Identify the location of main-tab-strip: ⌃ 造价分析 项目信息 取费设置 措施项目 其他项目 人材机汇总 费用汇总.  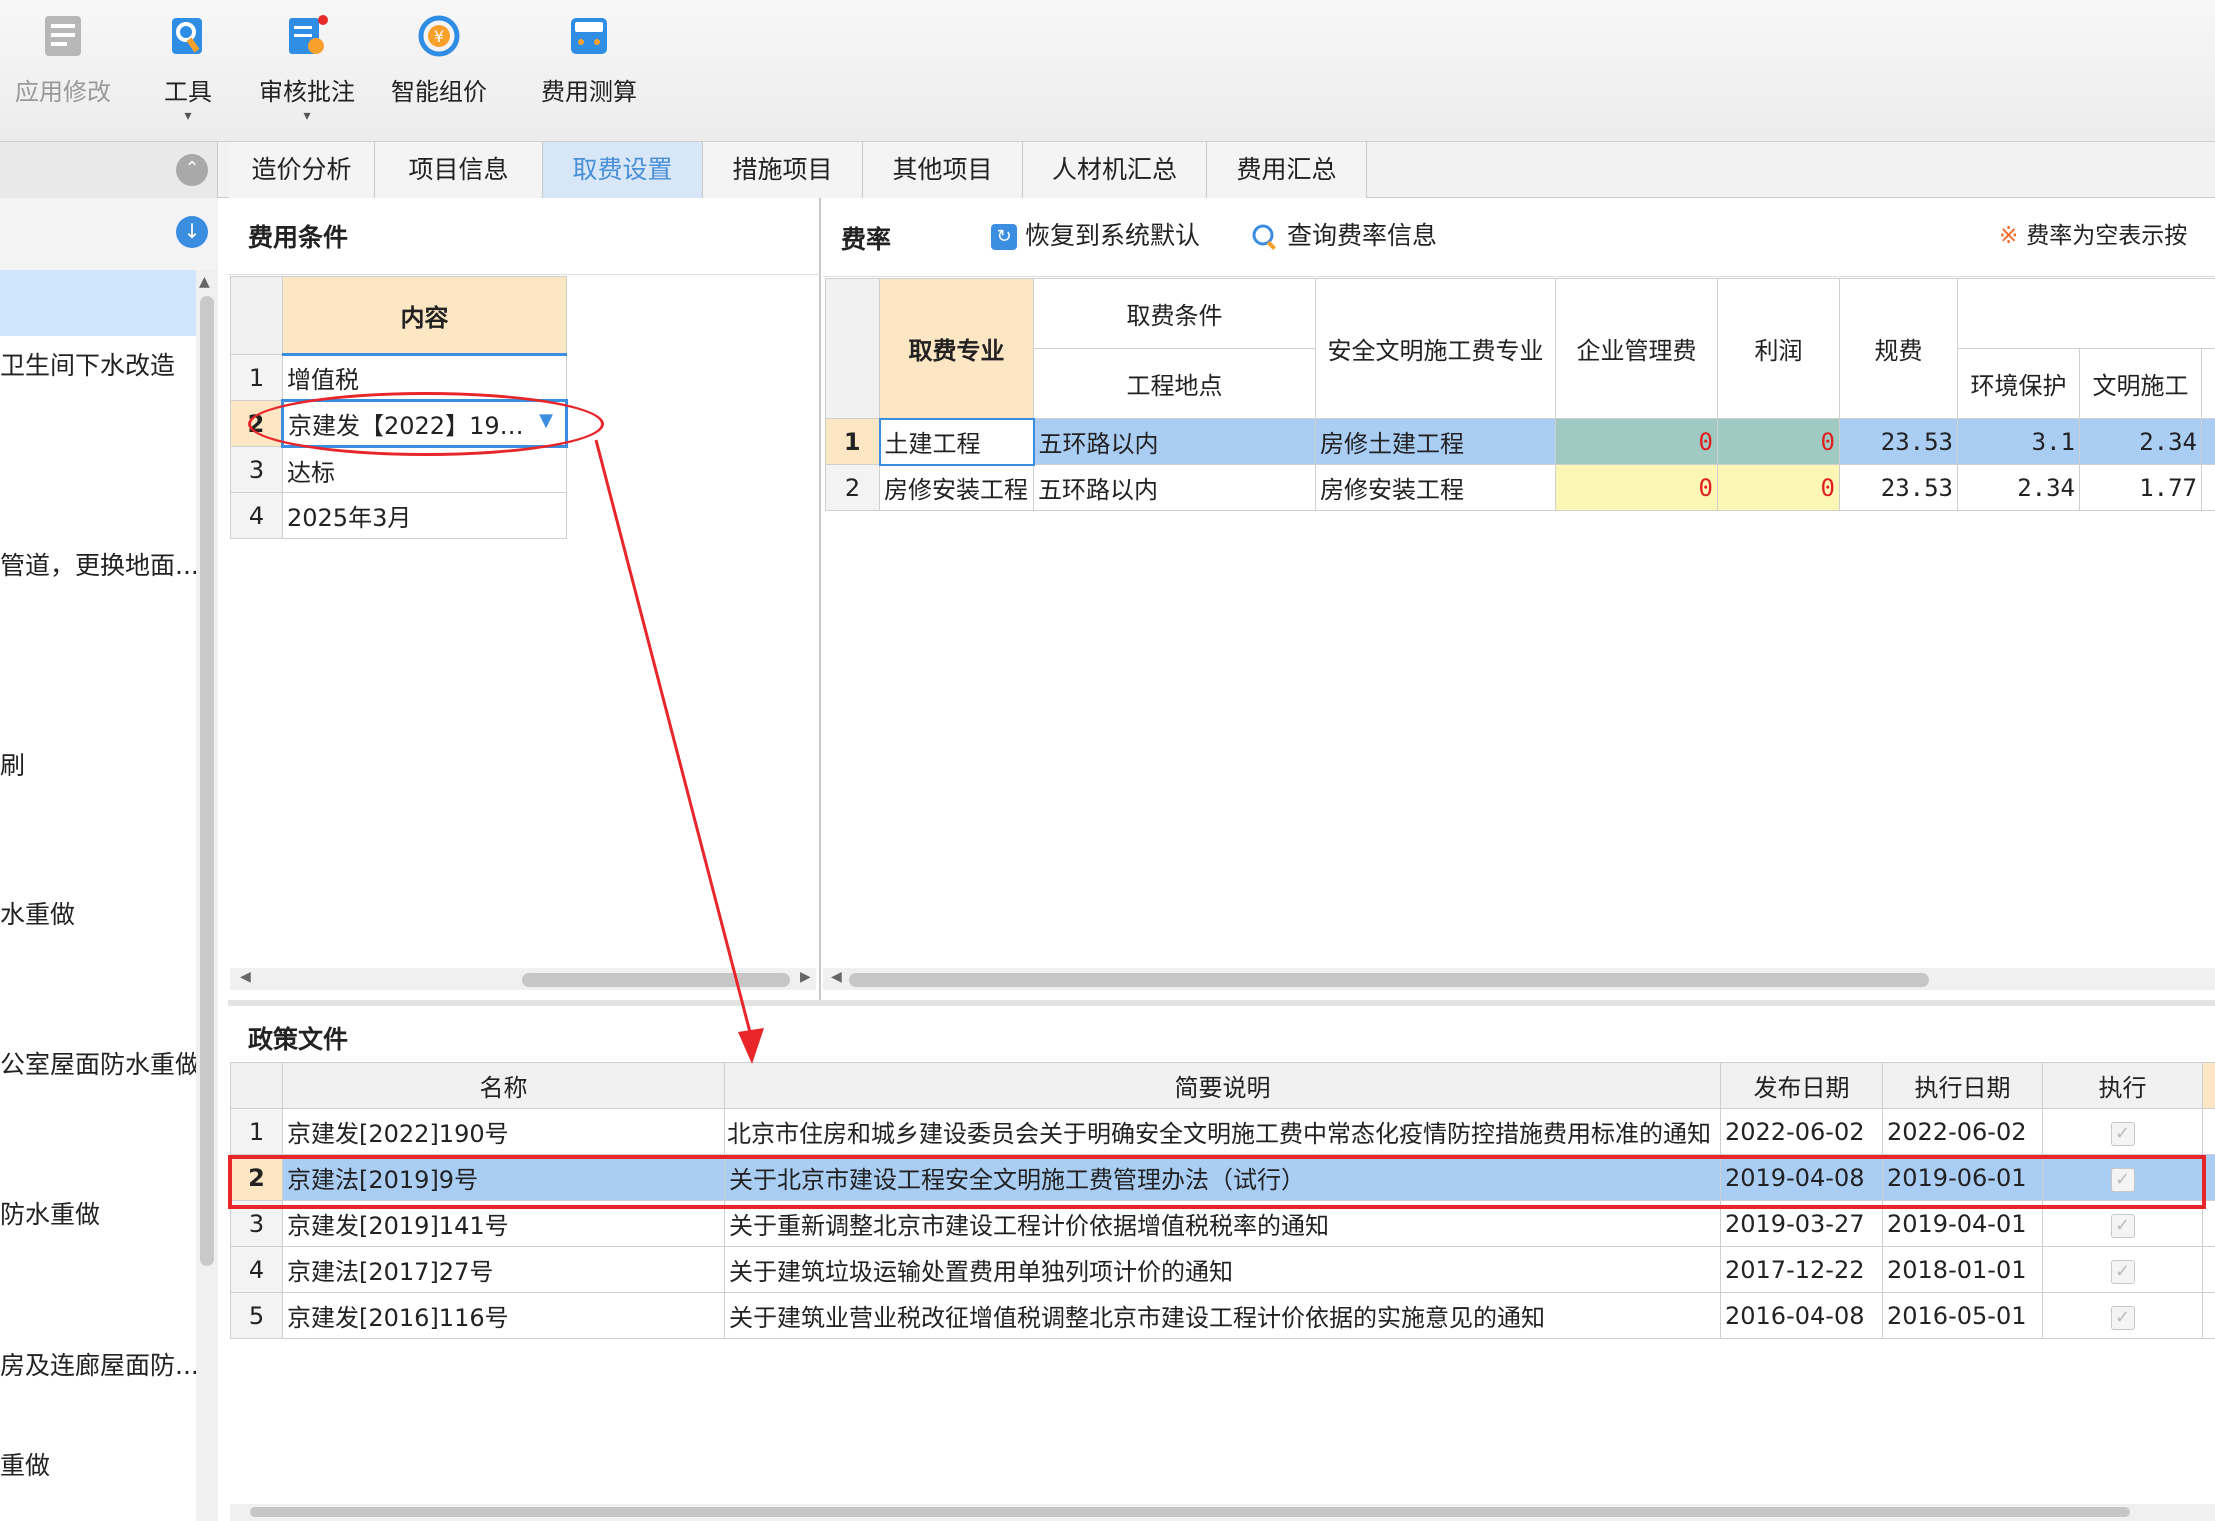
(1107, 170).